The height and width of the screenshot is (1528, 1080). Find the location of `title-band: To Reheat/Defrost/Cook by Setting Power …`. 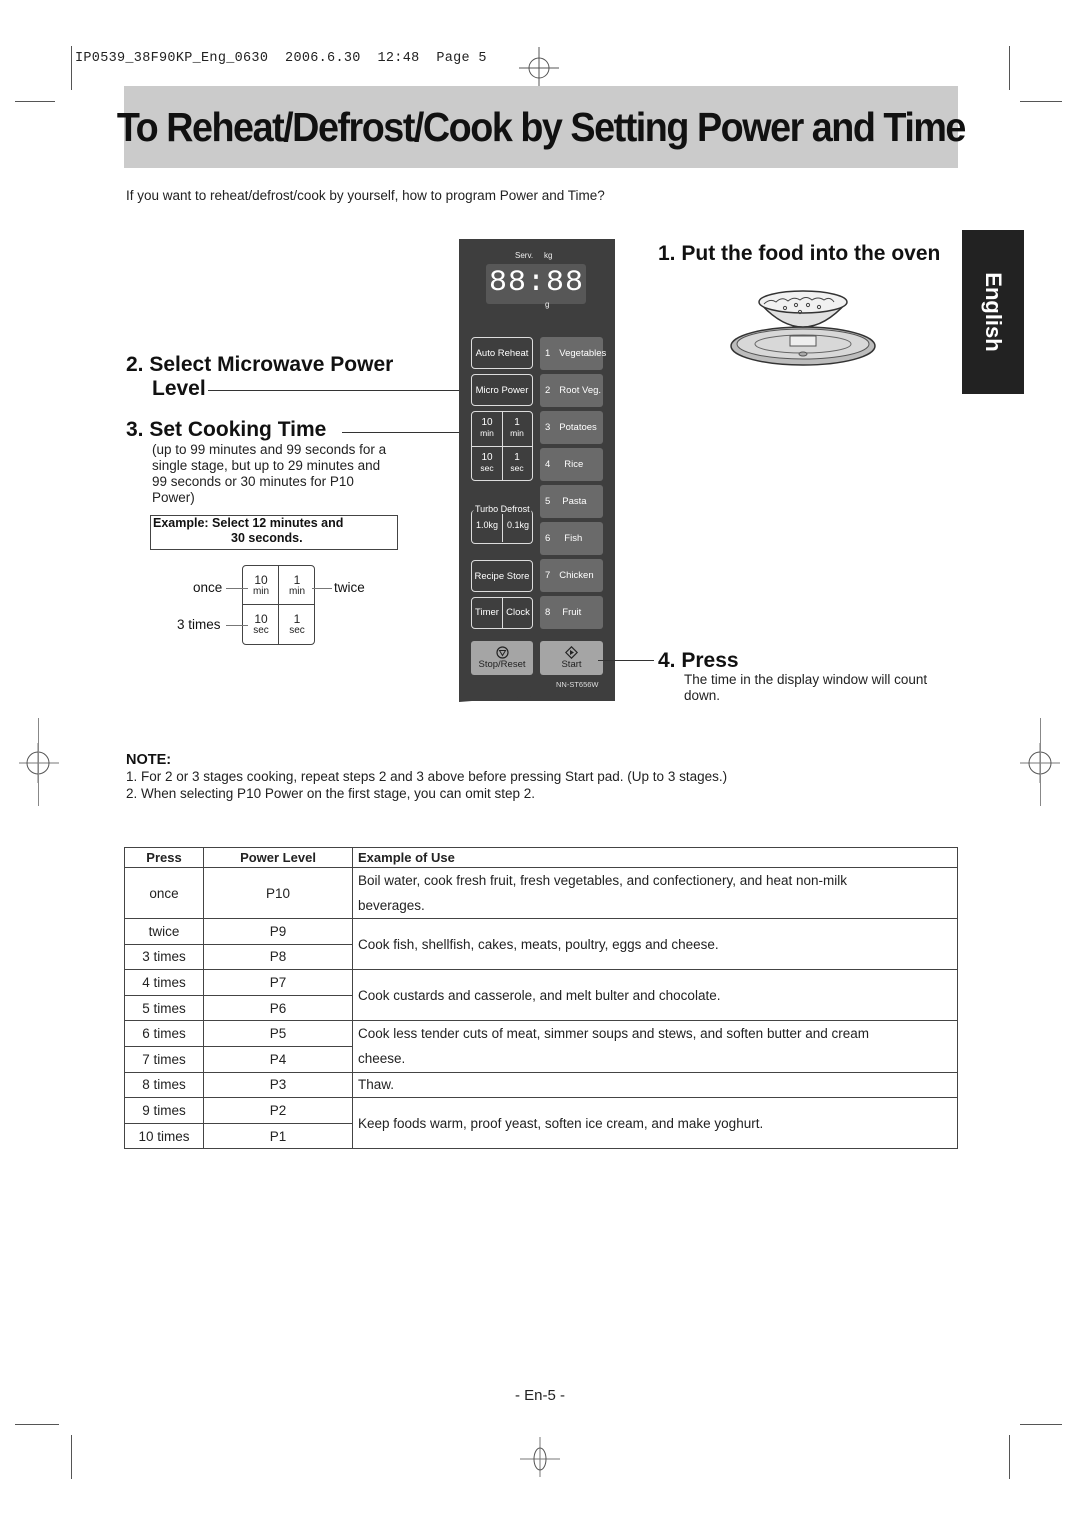

title-band: To Reheat/Defrost/Cook by Setting Power … is located at coordinates (541, 127).